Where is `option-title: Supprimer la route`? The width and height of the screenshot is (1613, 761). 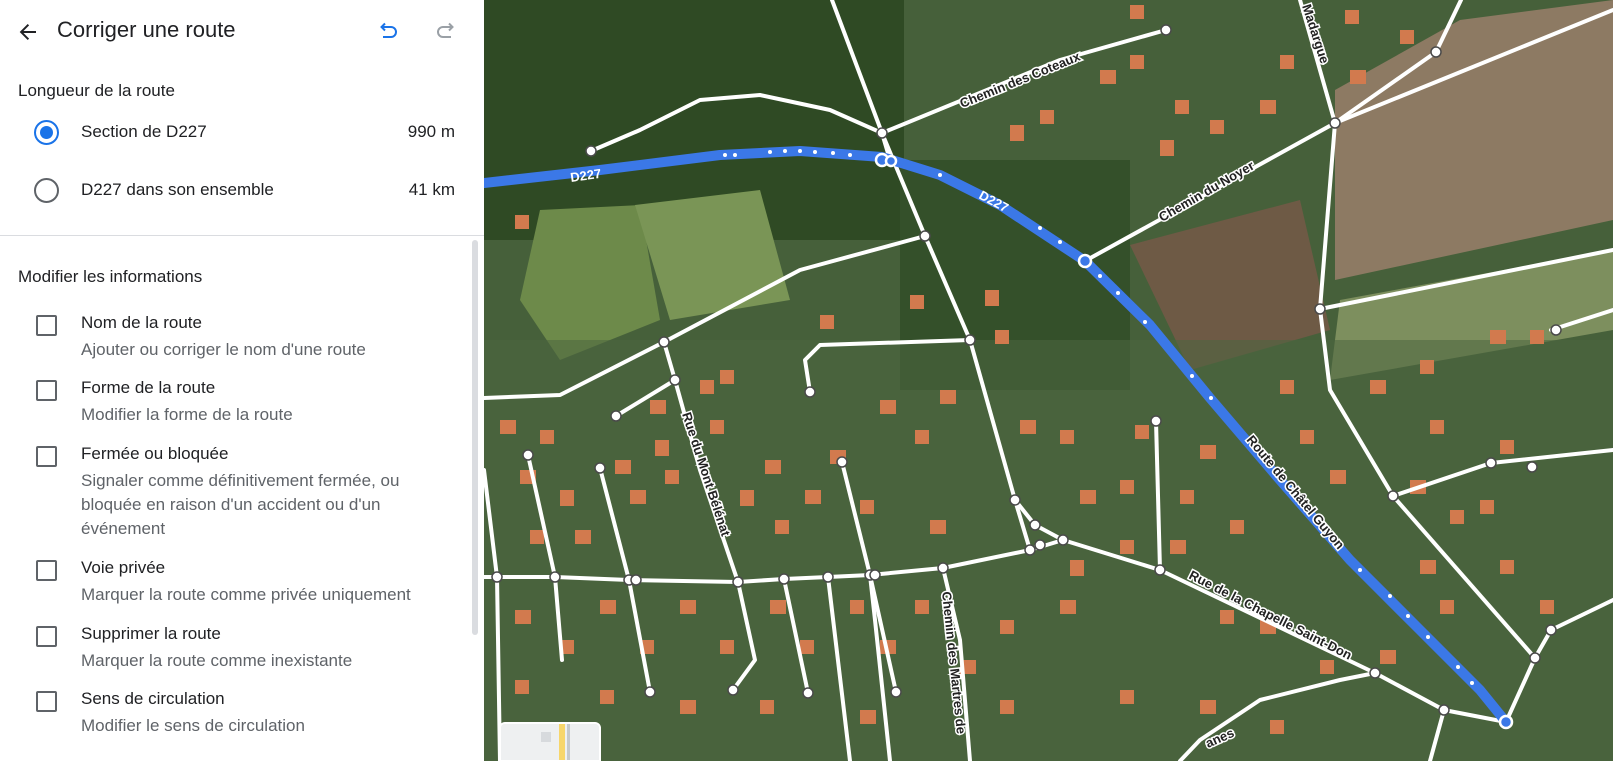
option-title: Supprimer la route is located at coordinates (151, 633).